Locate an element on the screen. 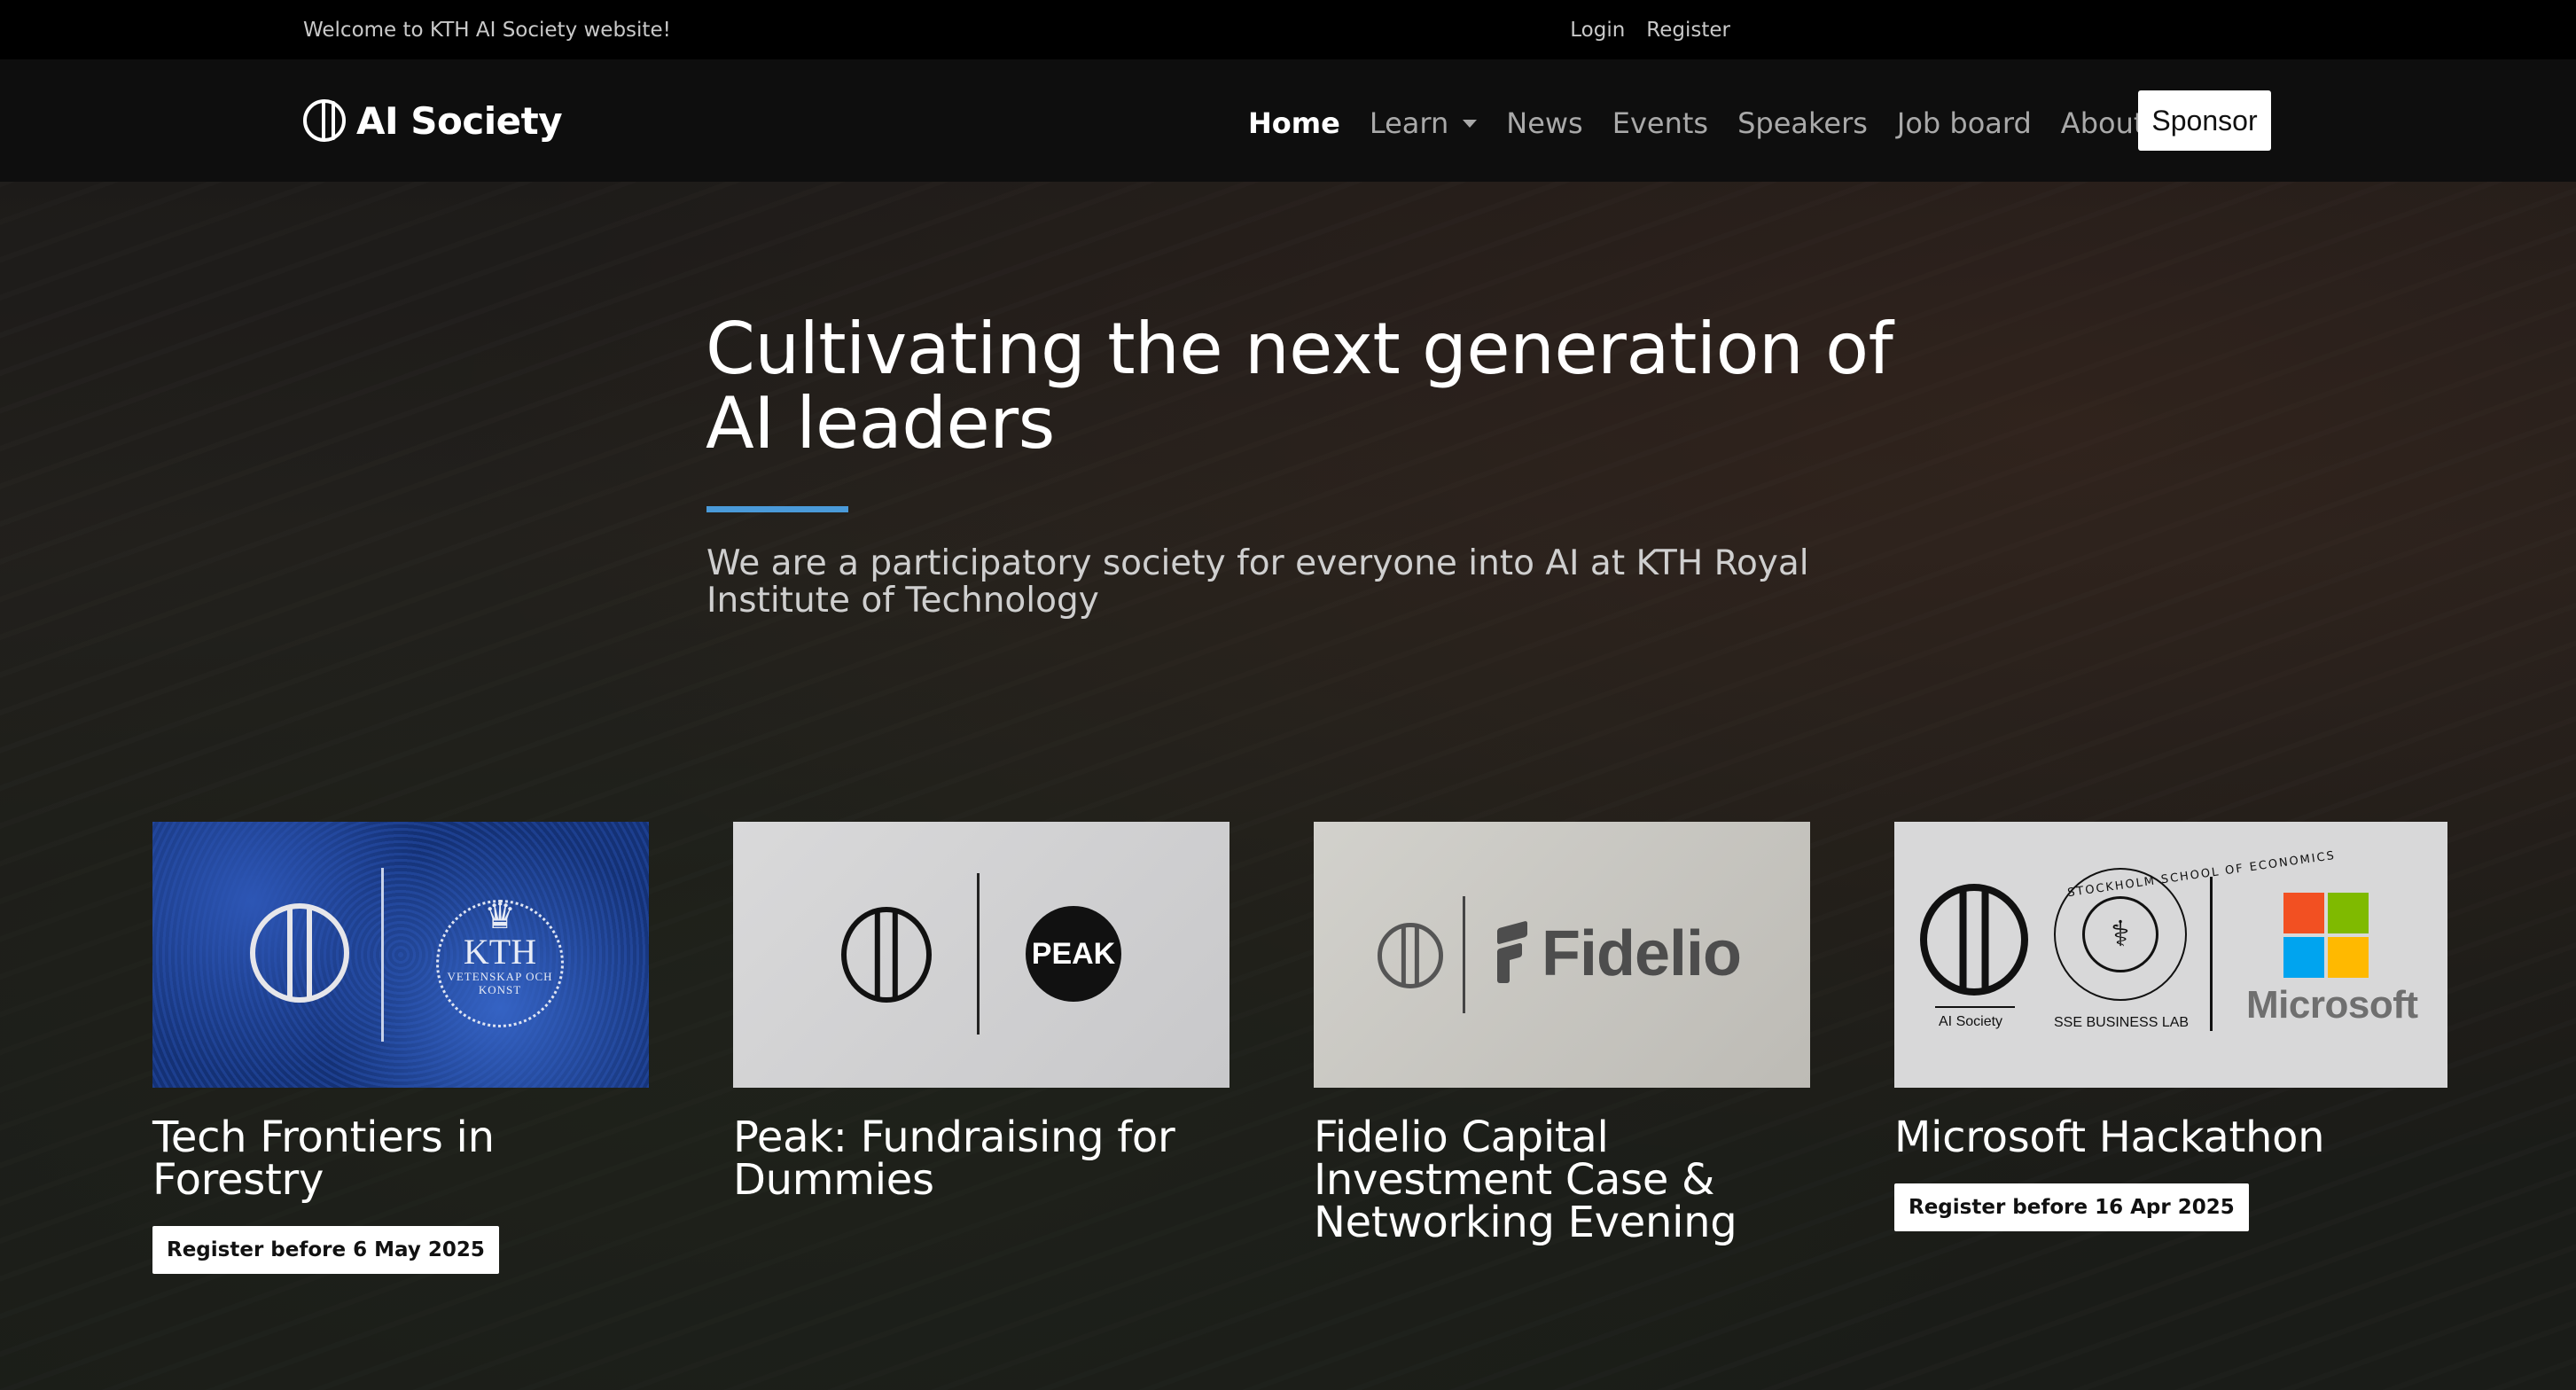 Image resolution: width=2576 pixels, height=1390 pixels. nav-item-news: News is located at coordinates (1544, 123).